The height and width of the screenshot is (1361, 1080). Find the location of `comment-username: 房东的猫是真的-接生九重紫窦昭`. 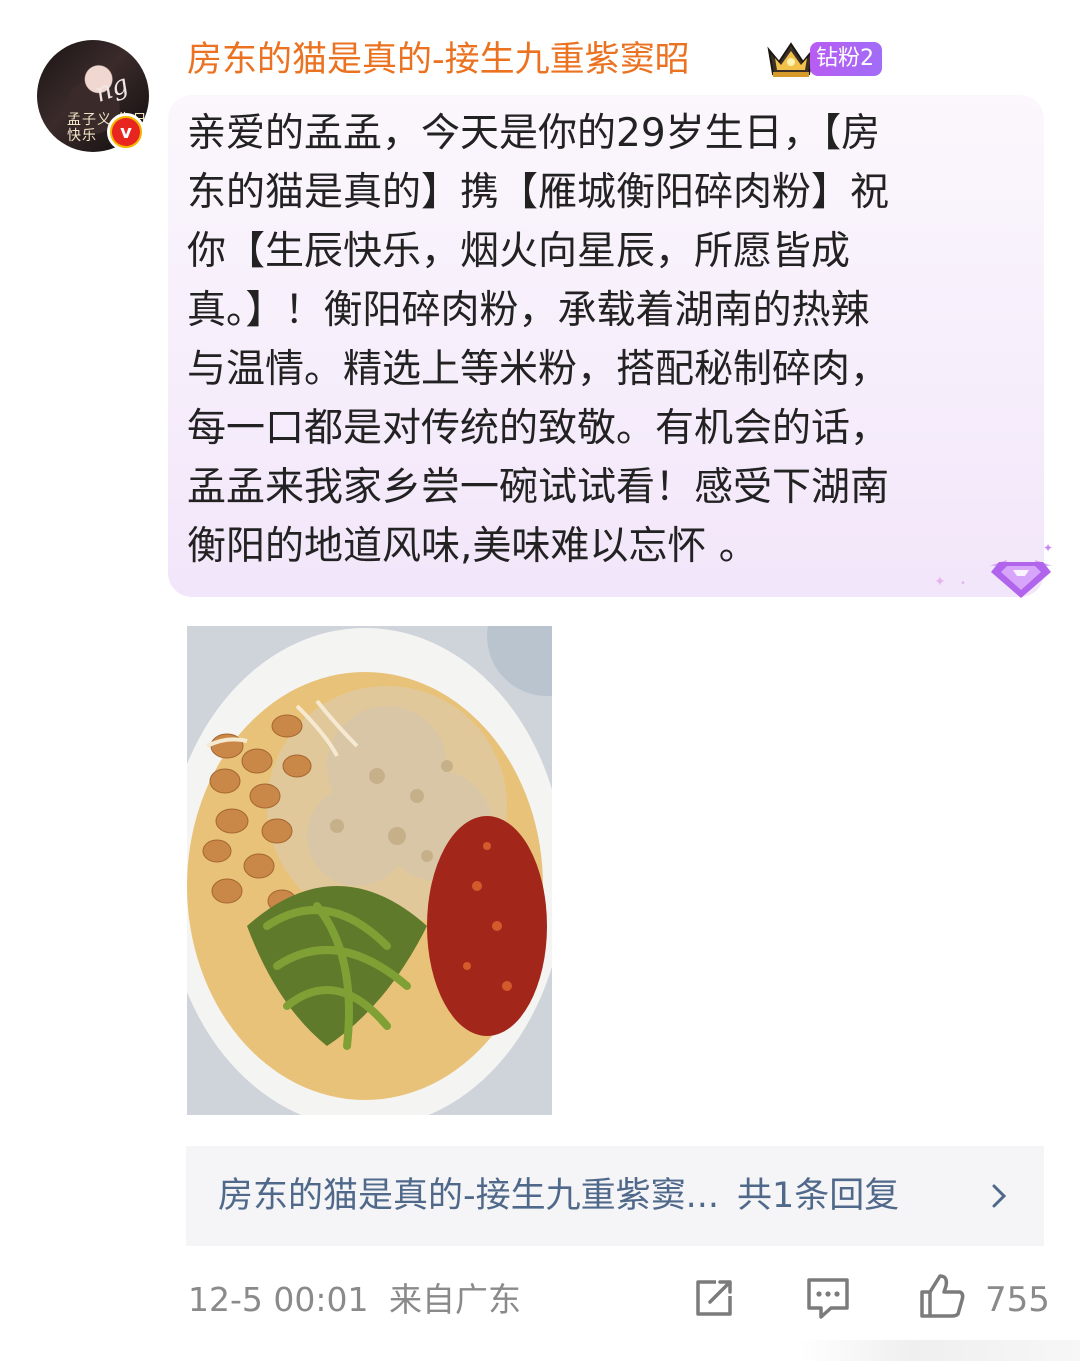

comment-username: 房东的猫是真的-接生九重紫窦昭 is located at coordinates (438, 60).